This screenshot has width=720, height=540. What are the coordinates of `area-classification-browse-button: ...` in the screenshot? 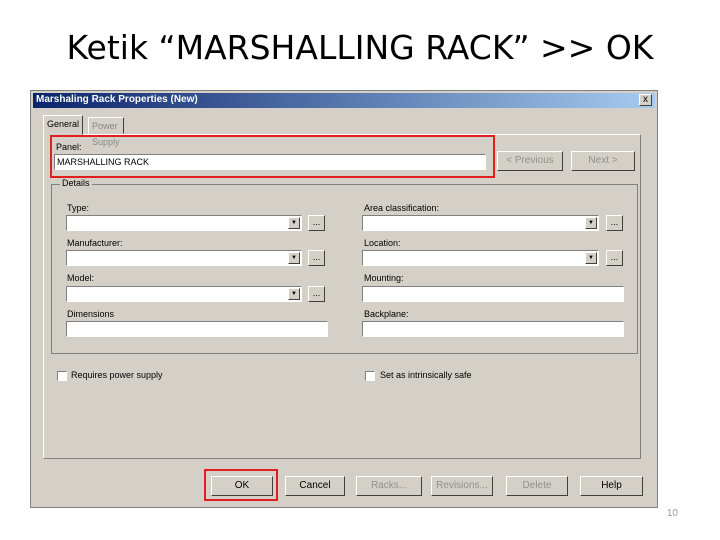 It's located at (614, 223).